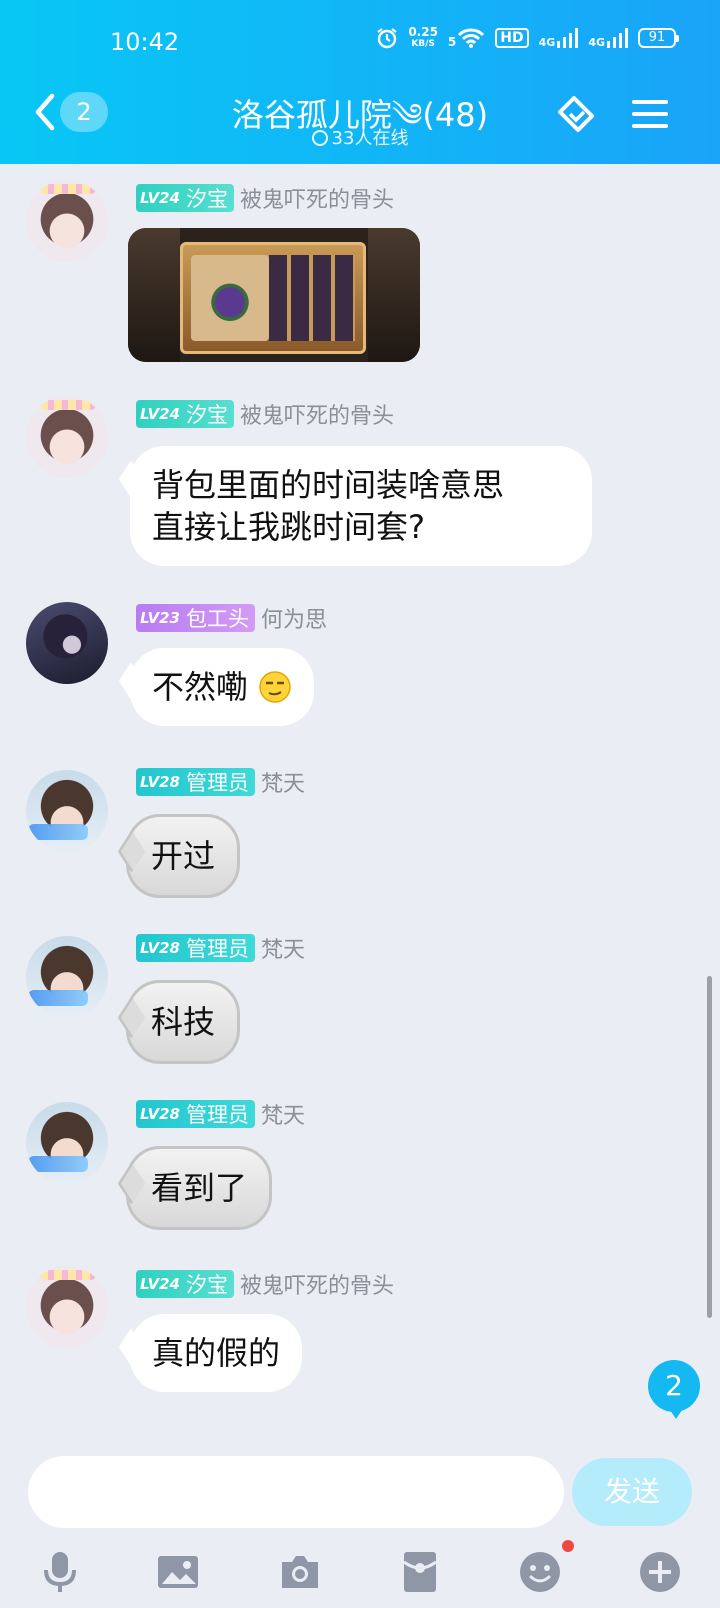 The height and width of the screenshot is (1608, 720). I want to click on network-speed: 0.25 KB/S, so click(423, 38).